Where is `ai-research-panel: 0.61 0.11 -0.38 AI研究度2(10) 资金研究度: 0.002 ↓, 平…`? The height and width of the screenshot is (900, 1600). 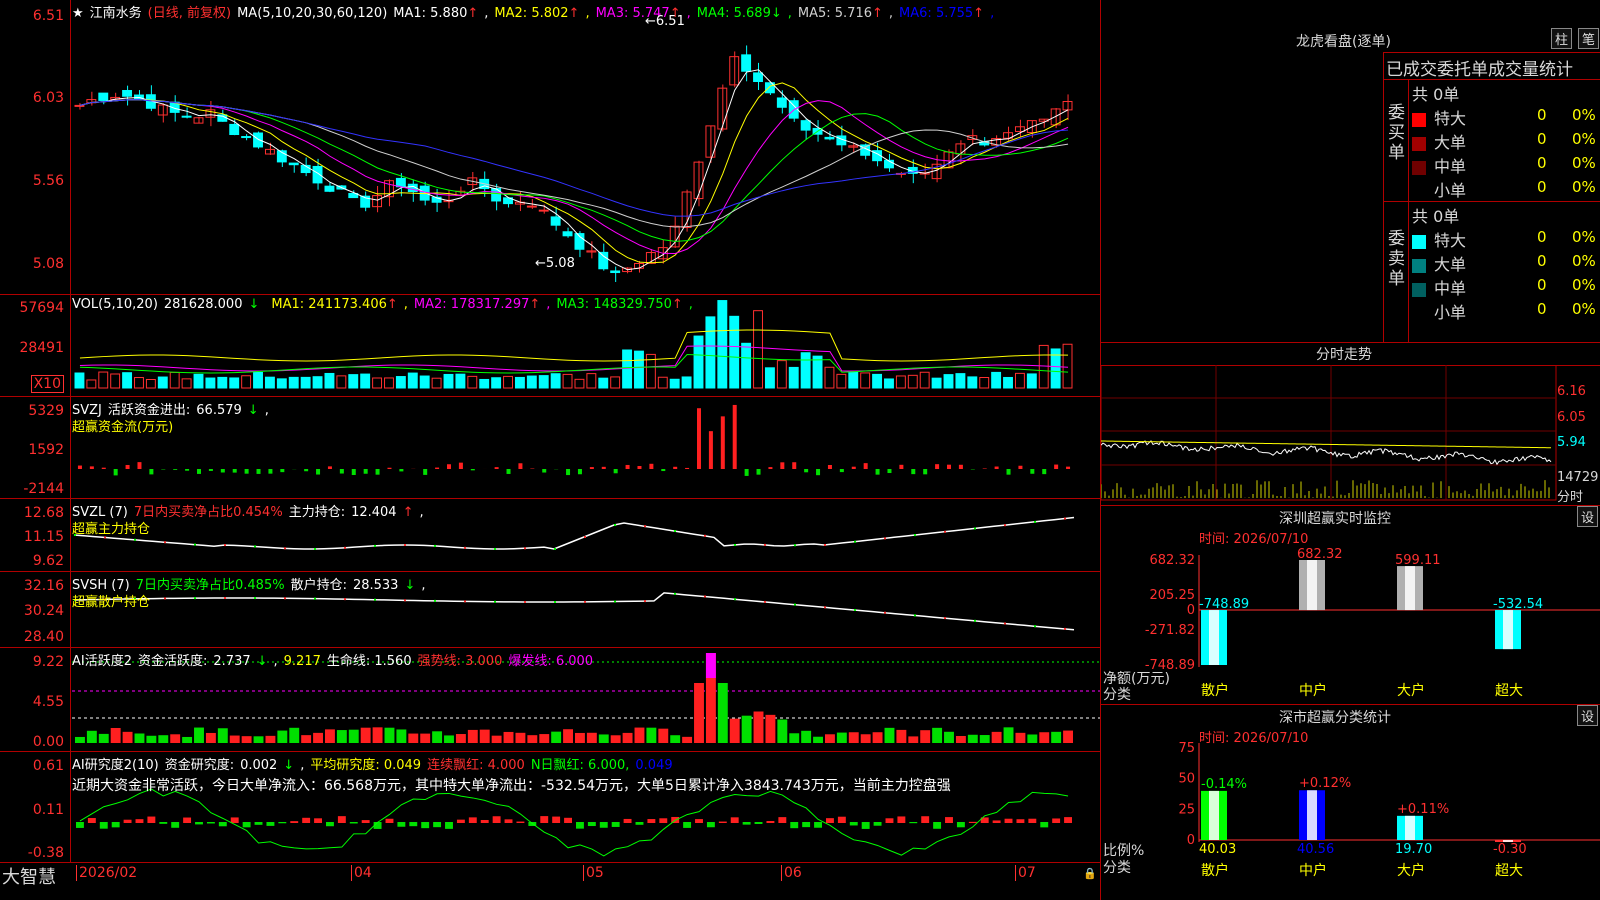
ai-research-panel: 0.61 0.11 -0.38 AI研究度2(10) 资金研究度: 0.002 ↓, 平… is located at coordinates (550, 807).